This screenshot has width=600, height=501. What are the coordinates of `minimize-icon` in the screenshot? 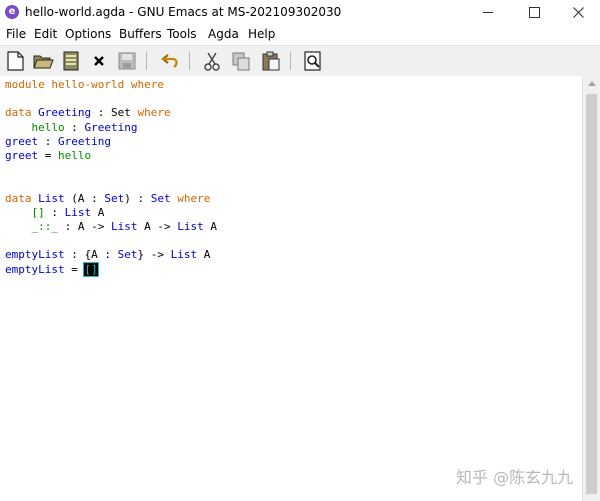 It's located at (488, 12).